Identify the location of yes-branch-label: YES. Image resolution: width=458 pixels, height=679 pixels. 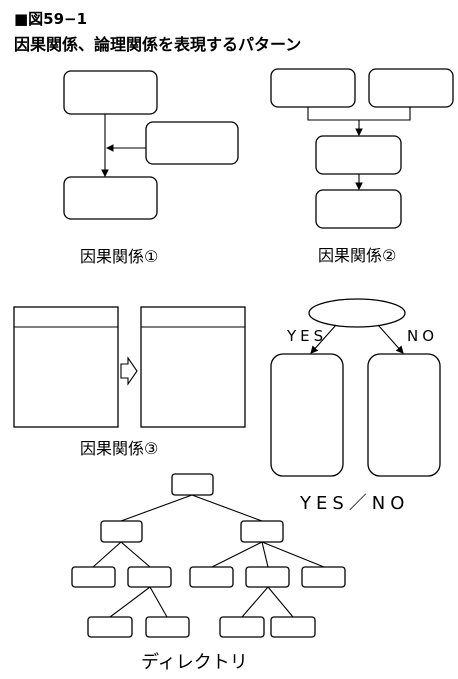
(307, 336).